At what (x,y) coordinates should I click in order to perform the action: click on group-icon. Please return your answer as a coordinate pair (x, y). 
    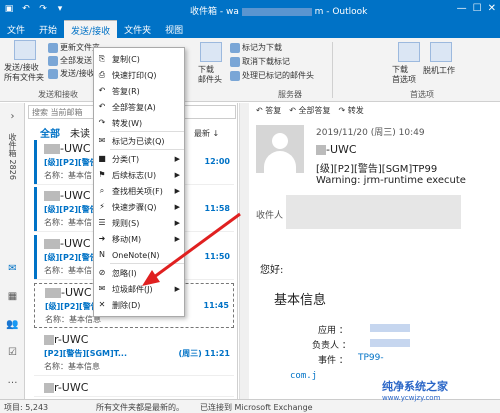
    Looking at the image, I should click on (53, 73).